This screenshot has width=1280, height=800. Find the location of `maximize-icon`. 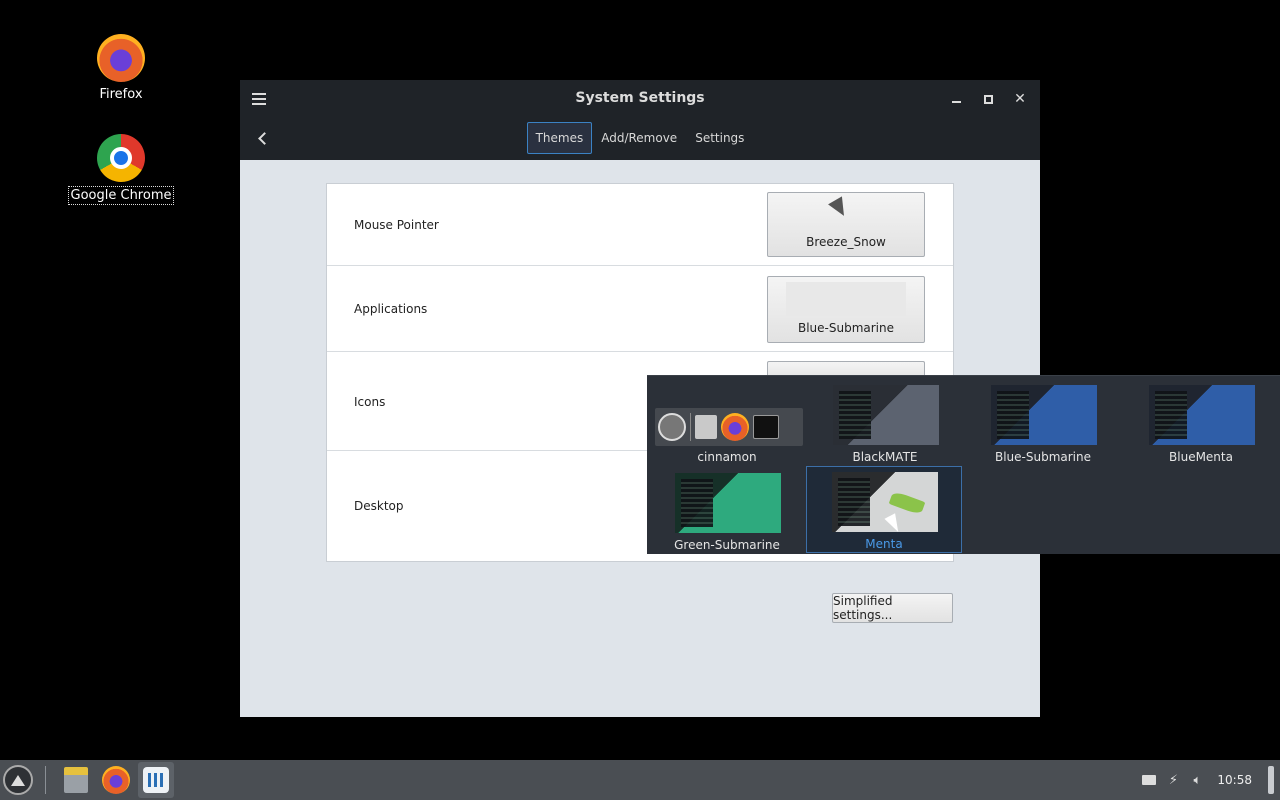

maximize-icon is located at coordinates (988, 99).